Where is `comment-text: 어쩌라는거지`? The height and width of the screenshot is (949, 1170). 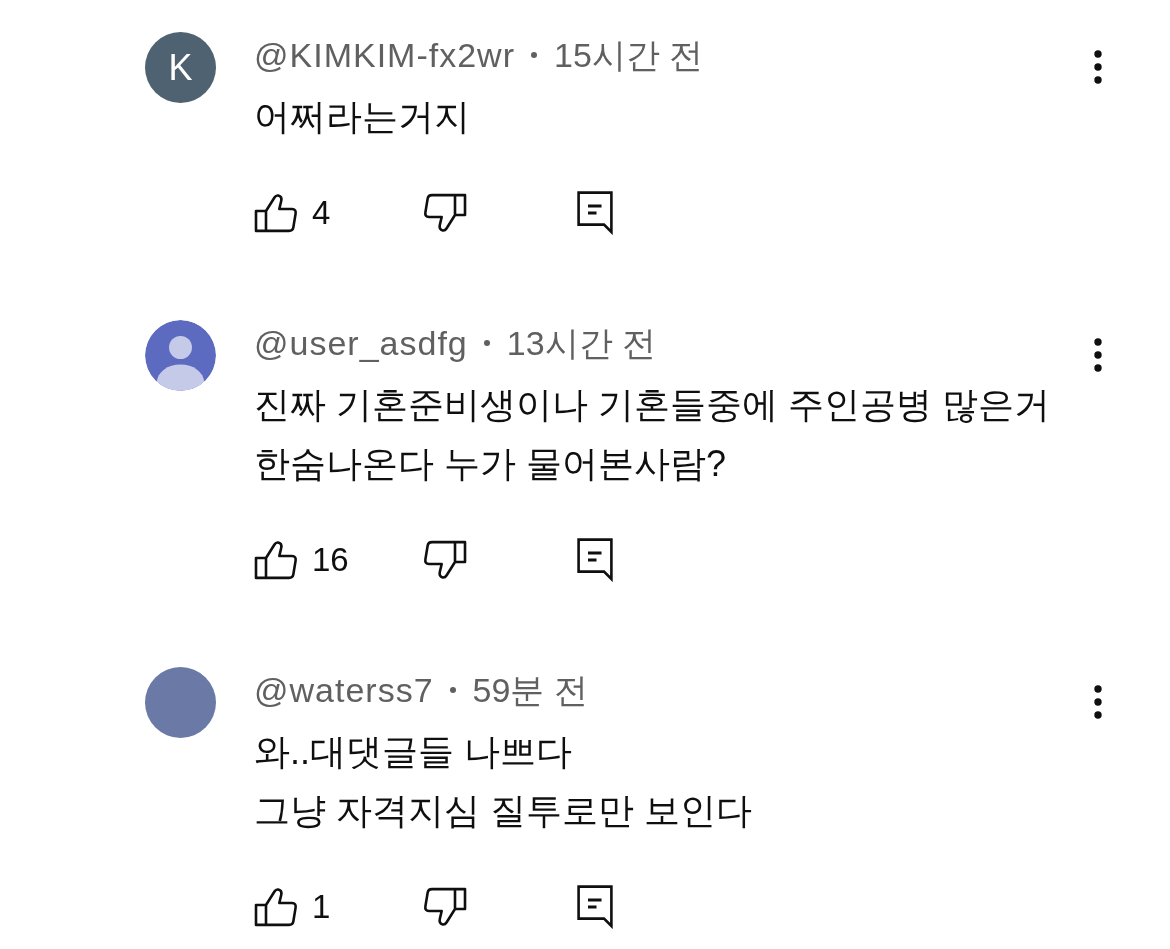
comment-text: 어쩌라는거지 is located at coordinates (362, 117).